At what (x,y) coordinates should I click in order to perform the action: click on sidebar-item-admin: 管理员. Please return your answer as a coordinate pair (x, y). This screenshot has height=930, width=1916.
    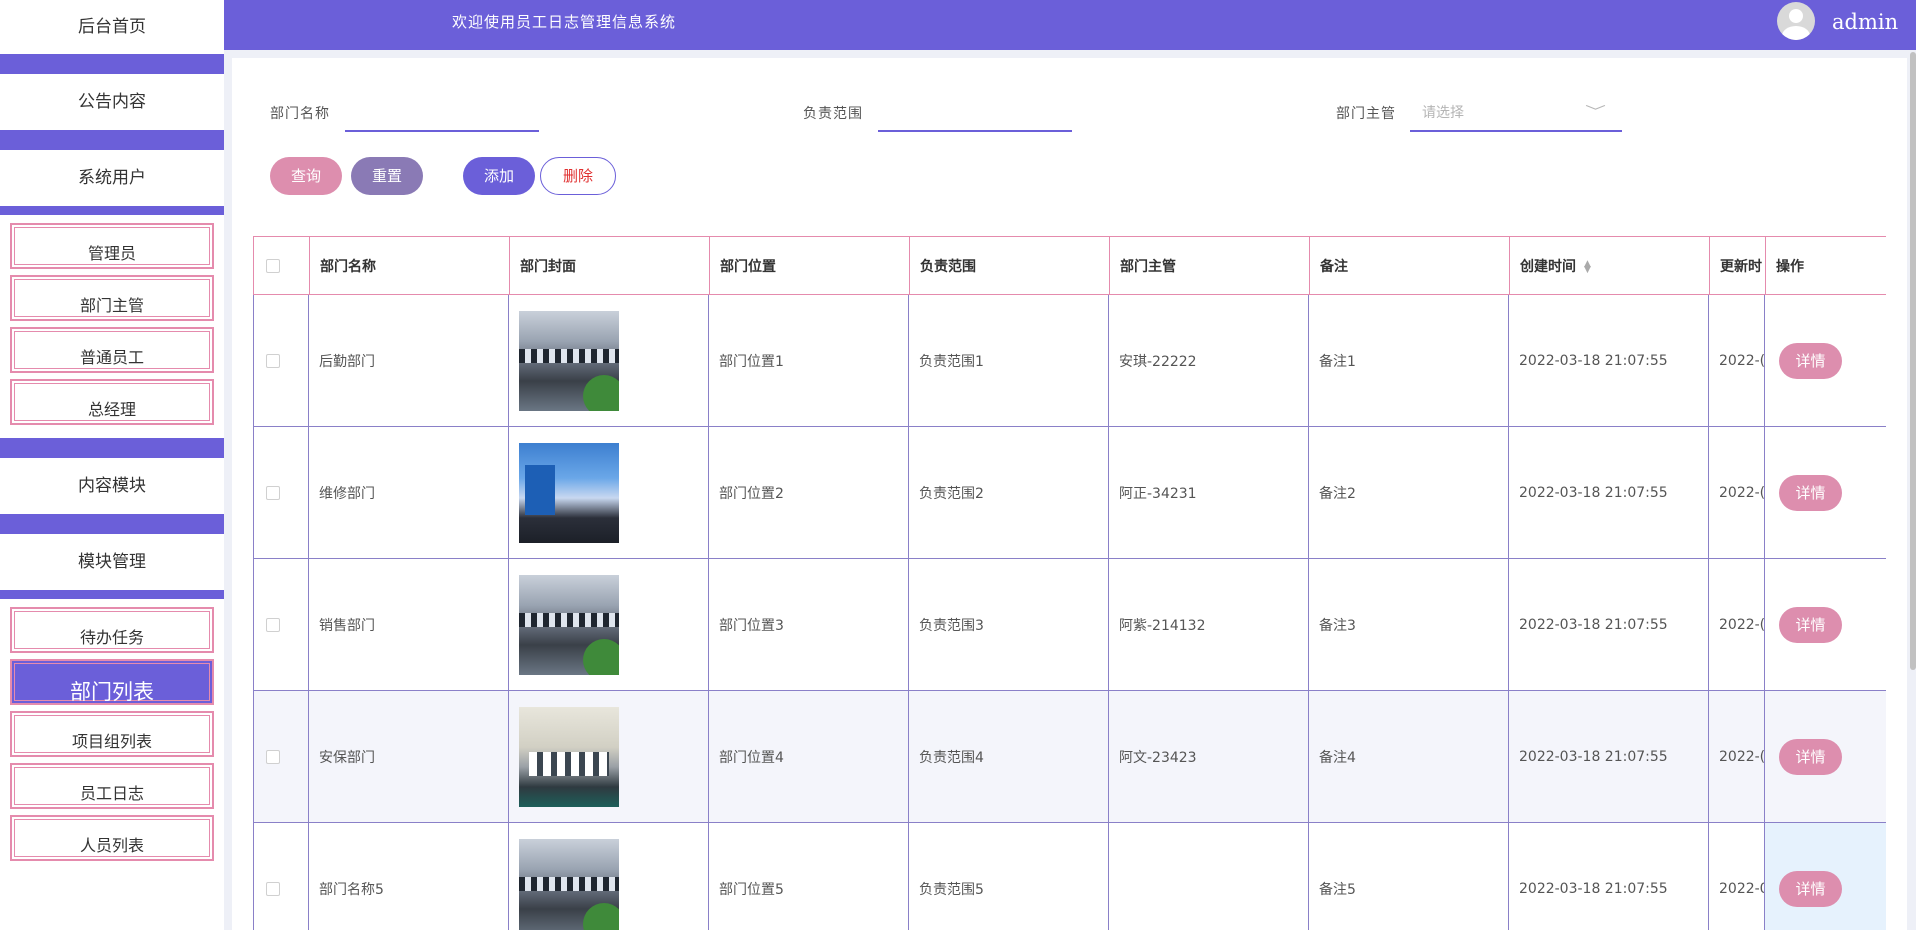
    Looking at the image, I should click on (112, 246).